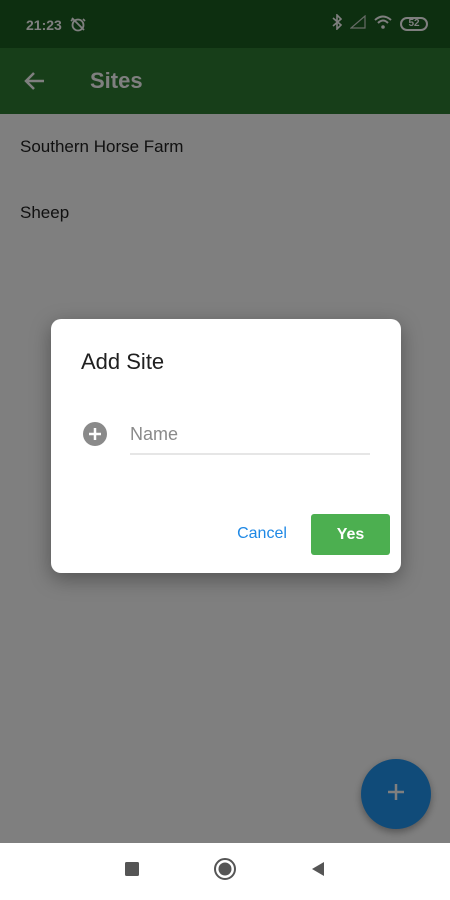 The height and width of the screenshot is (900, 450). I want to click on home-icon, so click(225, 871).